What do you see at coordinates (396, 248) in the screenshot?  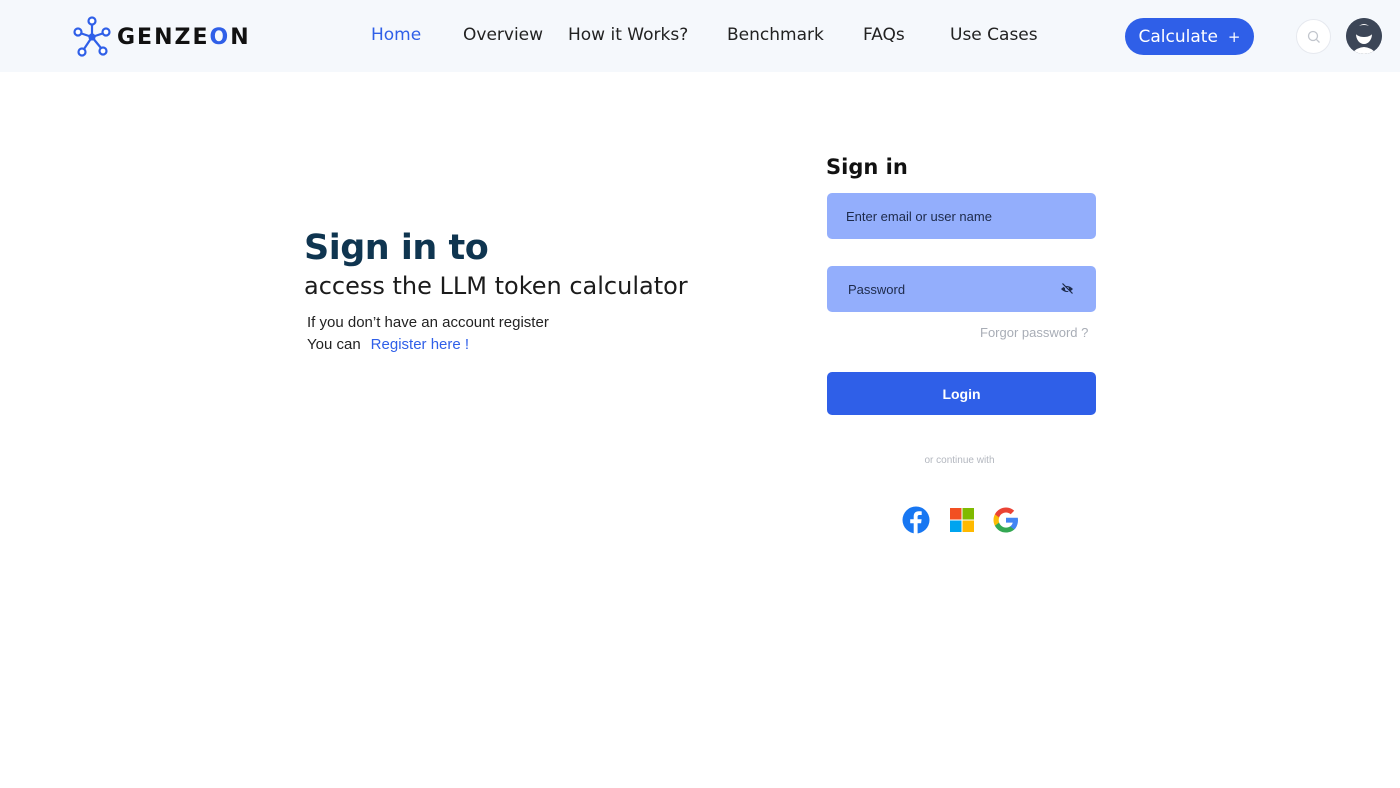 I see `hero-title: Sign in to` at bounding box center [396, 248].